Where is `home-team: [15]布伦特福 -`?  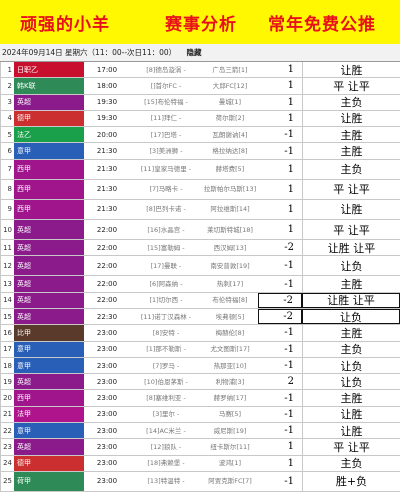
home-team: [15]布伦特福 - is located at coordinates (166, 102).